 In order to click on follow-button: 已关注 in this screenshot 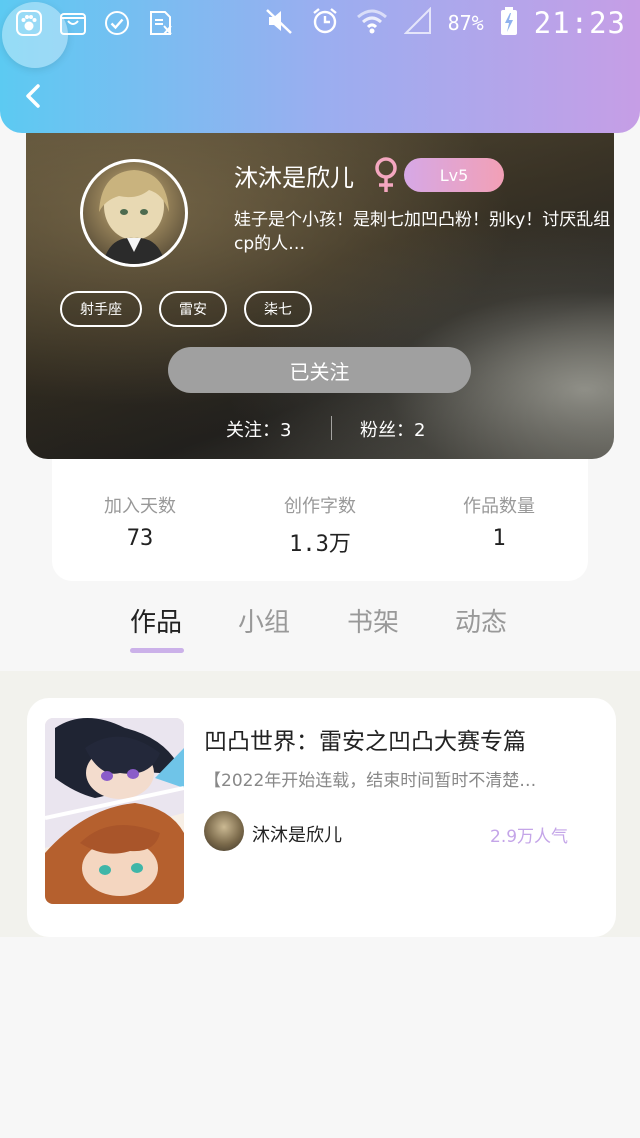, I will do `click(319, 370)`.